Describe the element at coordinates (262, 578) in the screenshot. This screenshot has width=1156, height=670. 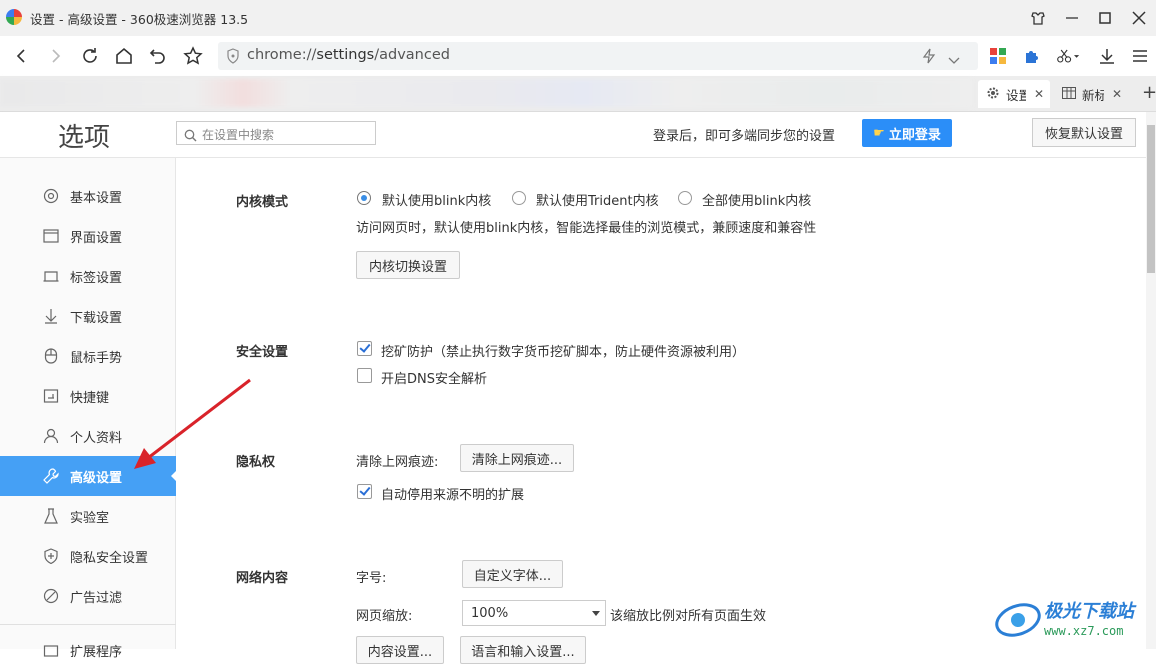
I see `network-content-title: 网络内容` at that location.